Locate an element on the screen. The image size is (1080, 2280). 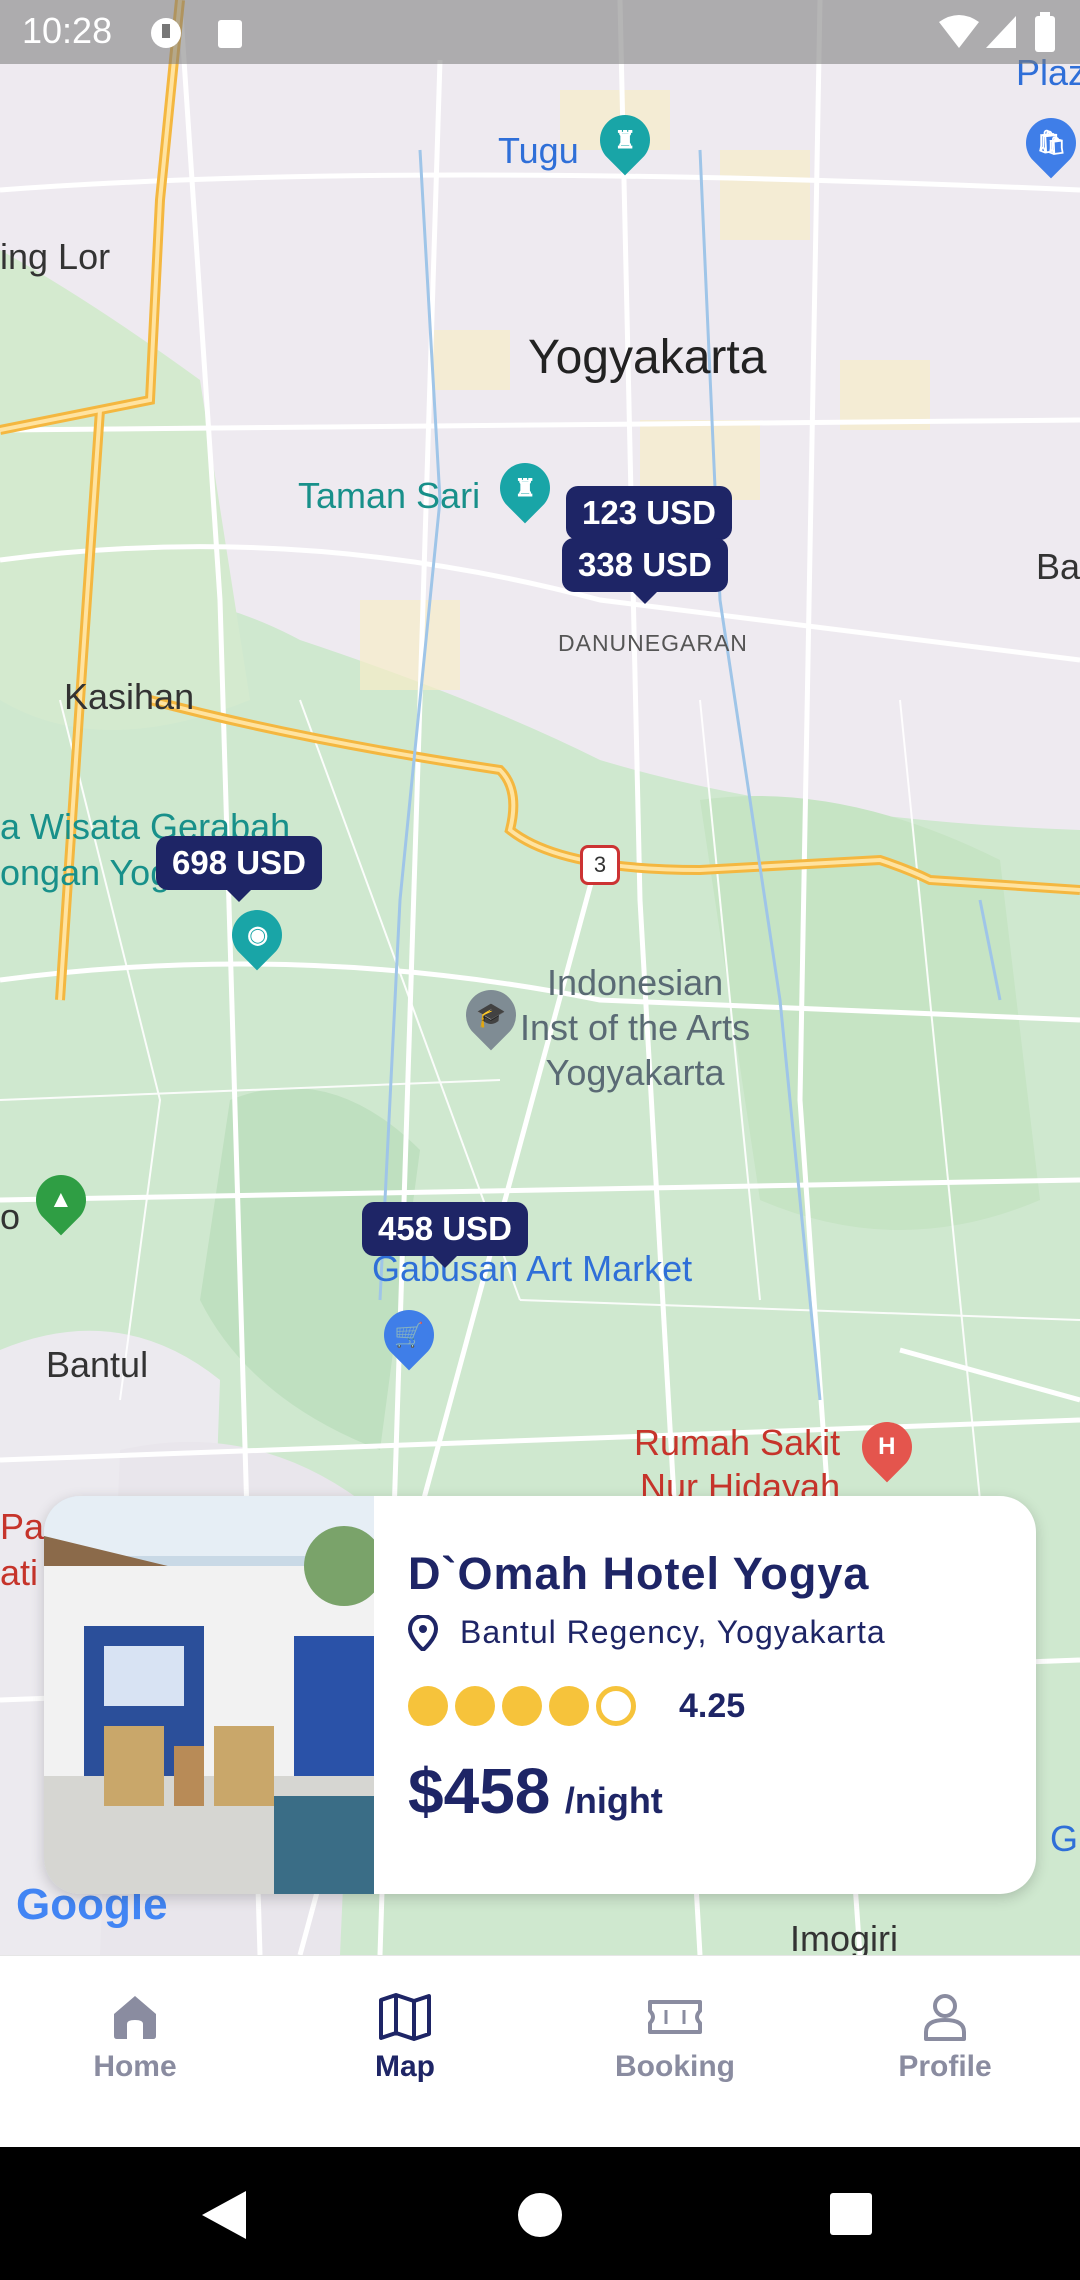
hotel-name: D`Omah Hotel Yogya is located at coordinates (639, 1573).